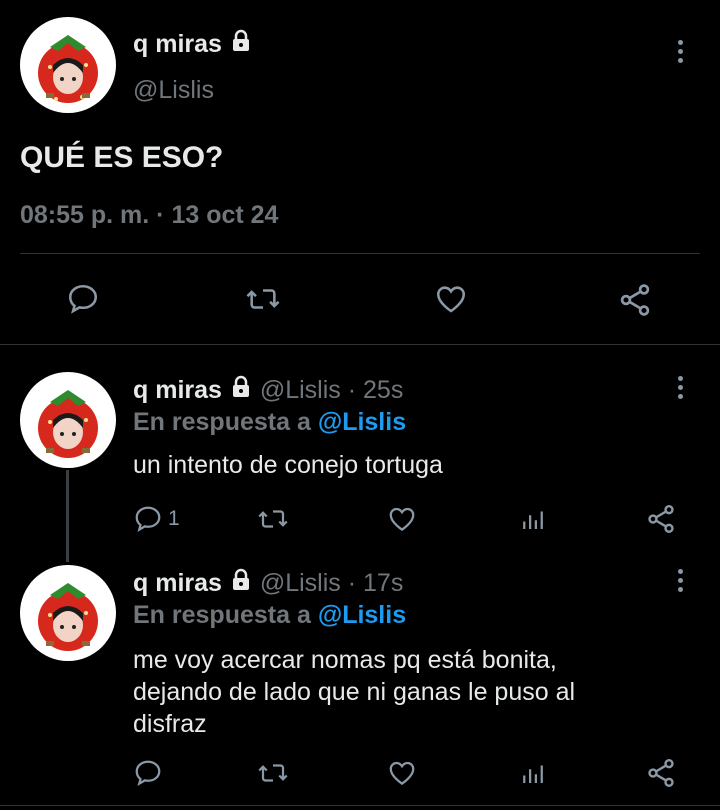 Image resolution: width=720 pixels, height=810 pixels. I want to click on tweet-text: QUÉ ES ESO?, so click(122, 157).